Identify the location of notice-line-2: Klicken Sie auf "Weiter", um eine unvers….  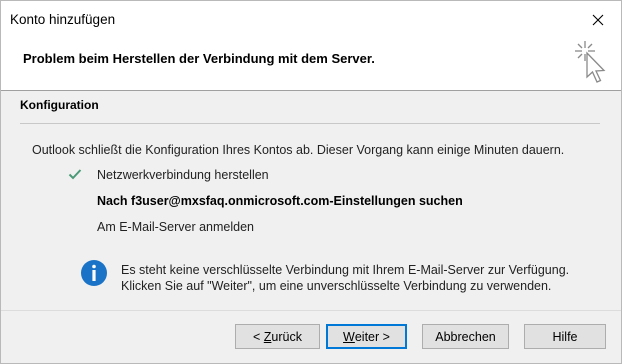
(336, 286).